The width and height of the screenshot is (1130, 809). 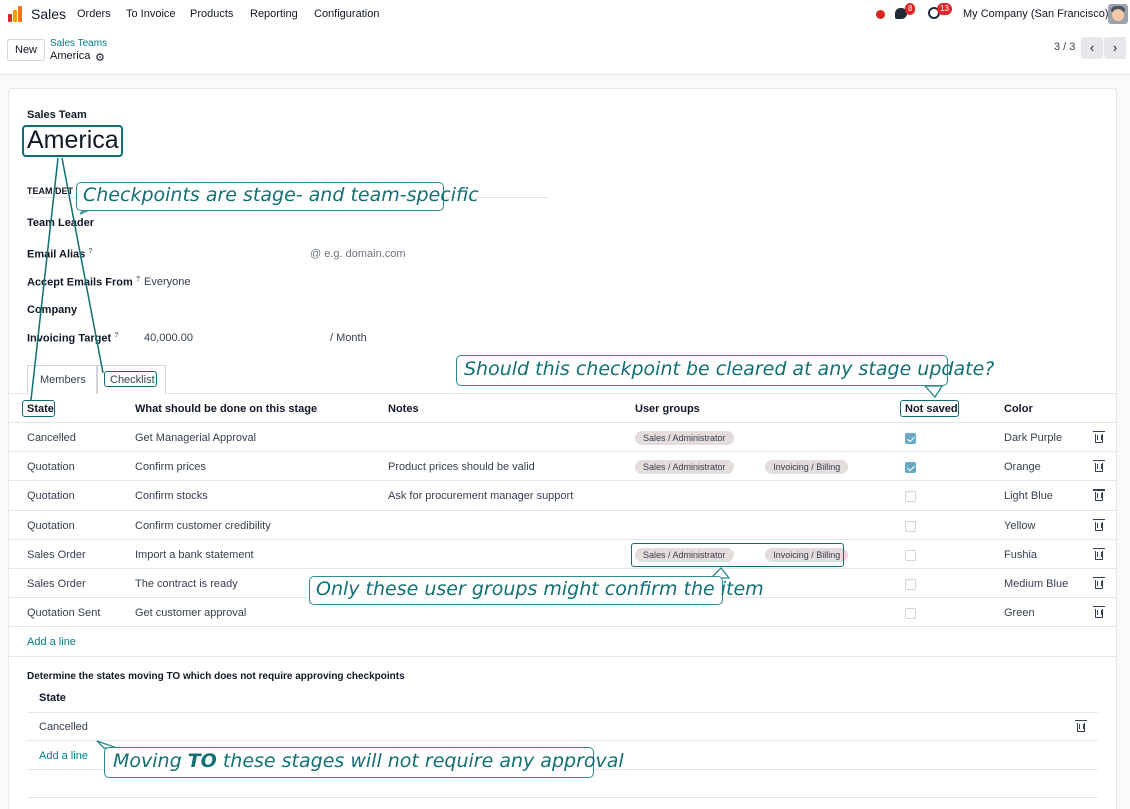 What do you see at coordinates (194, 555) in the screenshot?
I see `row-task: Import a bank statement` at bounding box center [194, 555].